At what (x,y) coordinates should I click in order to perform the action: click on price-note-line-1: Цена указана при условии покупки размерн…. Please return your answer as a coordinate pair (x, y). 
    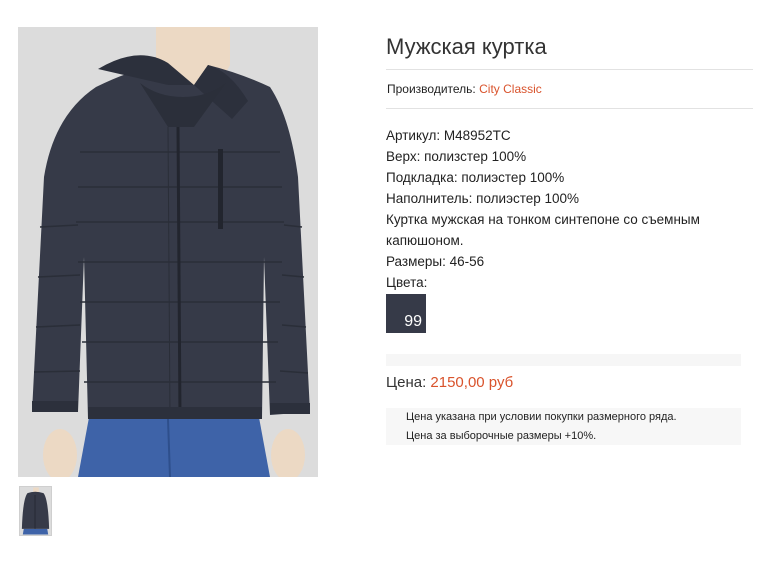
    Looking at the image, I should click on (541, 417).